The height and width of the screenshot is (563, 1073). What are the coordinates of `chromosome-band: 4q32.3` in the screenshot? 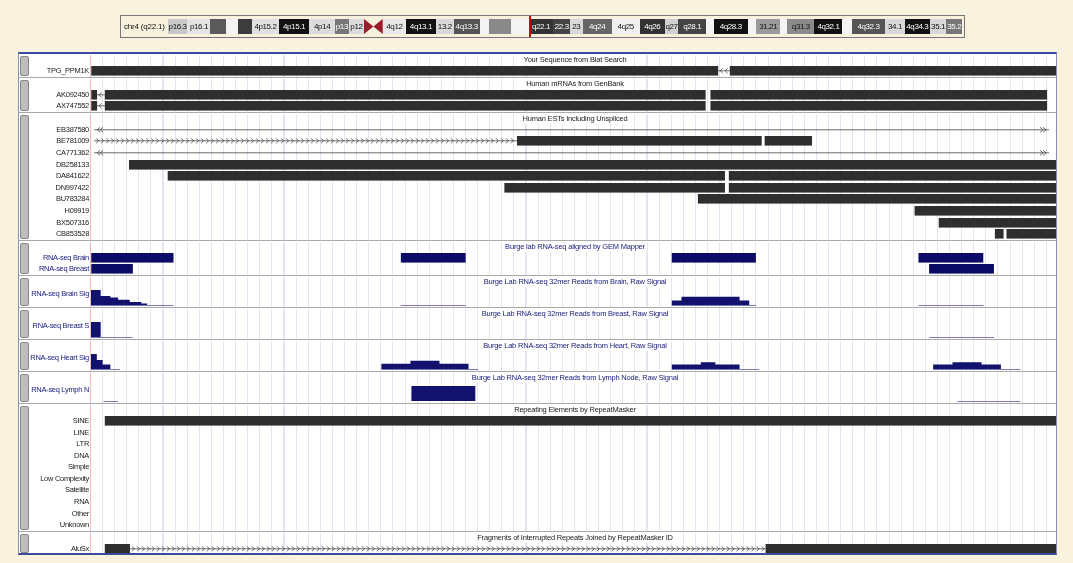 It's located at (868, 26).